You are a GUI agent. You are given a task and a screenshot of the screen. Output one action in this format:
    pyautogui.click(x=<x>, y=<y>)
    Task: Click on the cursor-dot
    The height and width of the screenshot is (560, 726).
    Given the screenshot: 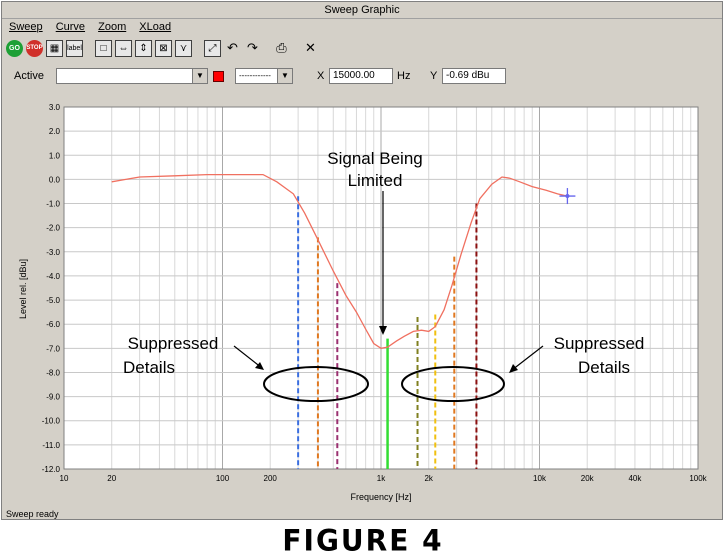 What is the action you would take?
    pyautogui.click(x=567, y=196)
    